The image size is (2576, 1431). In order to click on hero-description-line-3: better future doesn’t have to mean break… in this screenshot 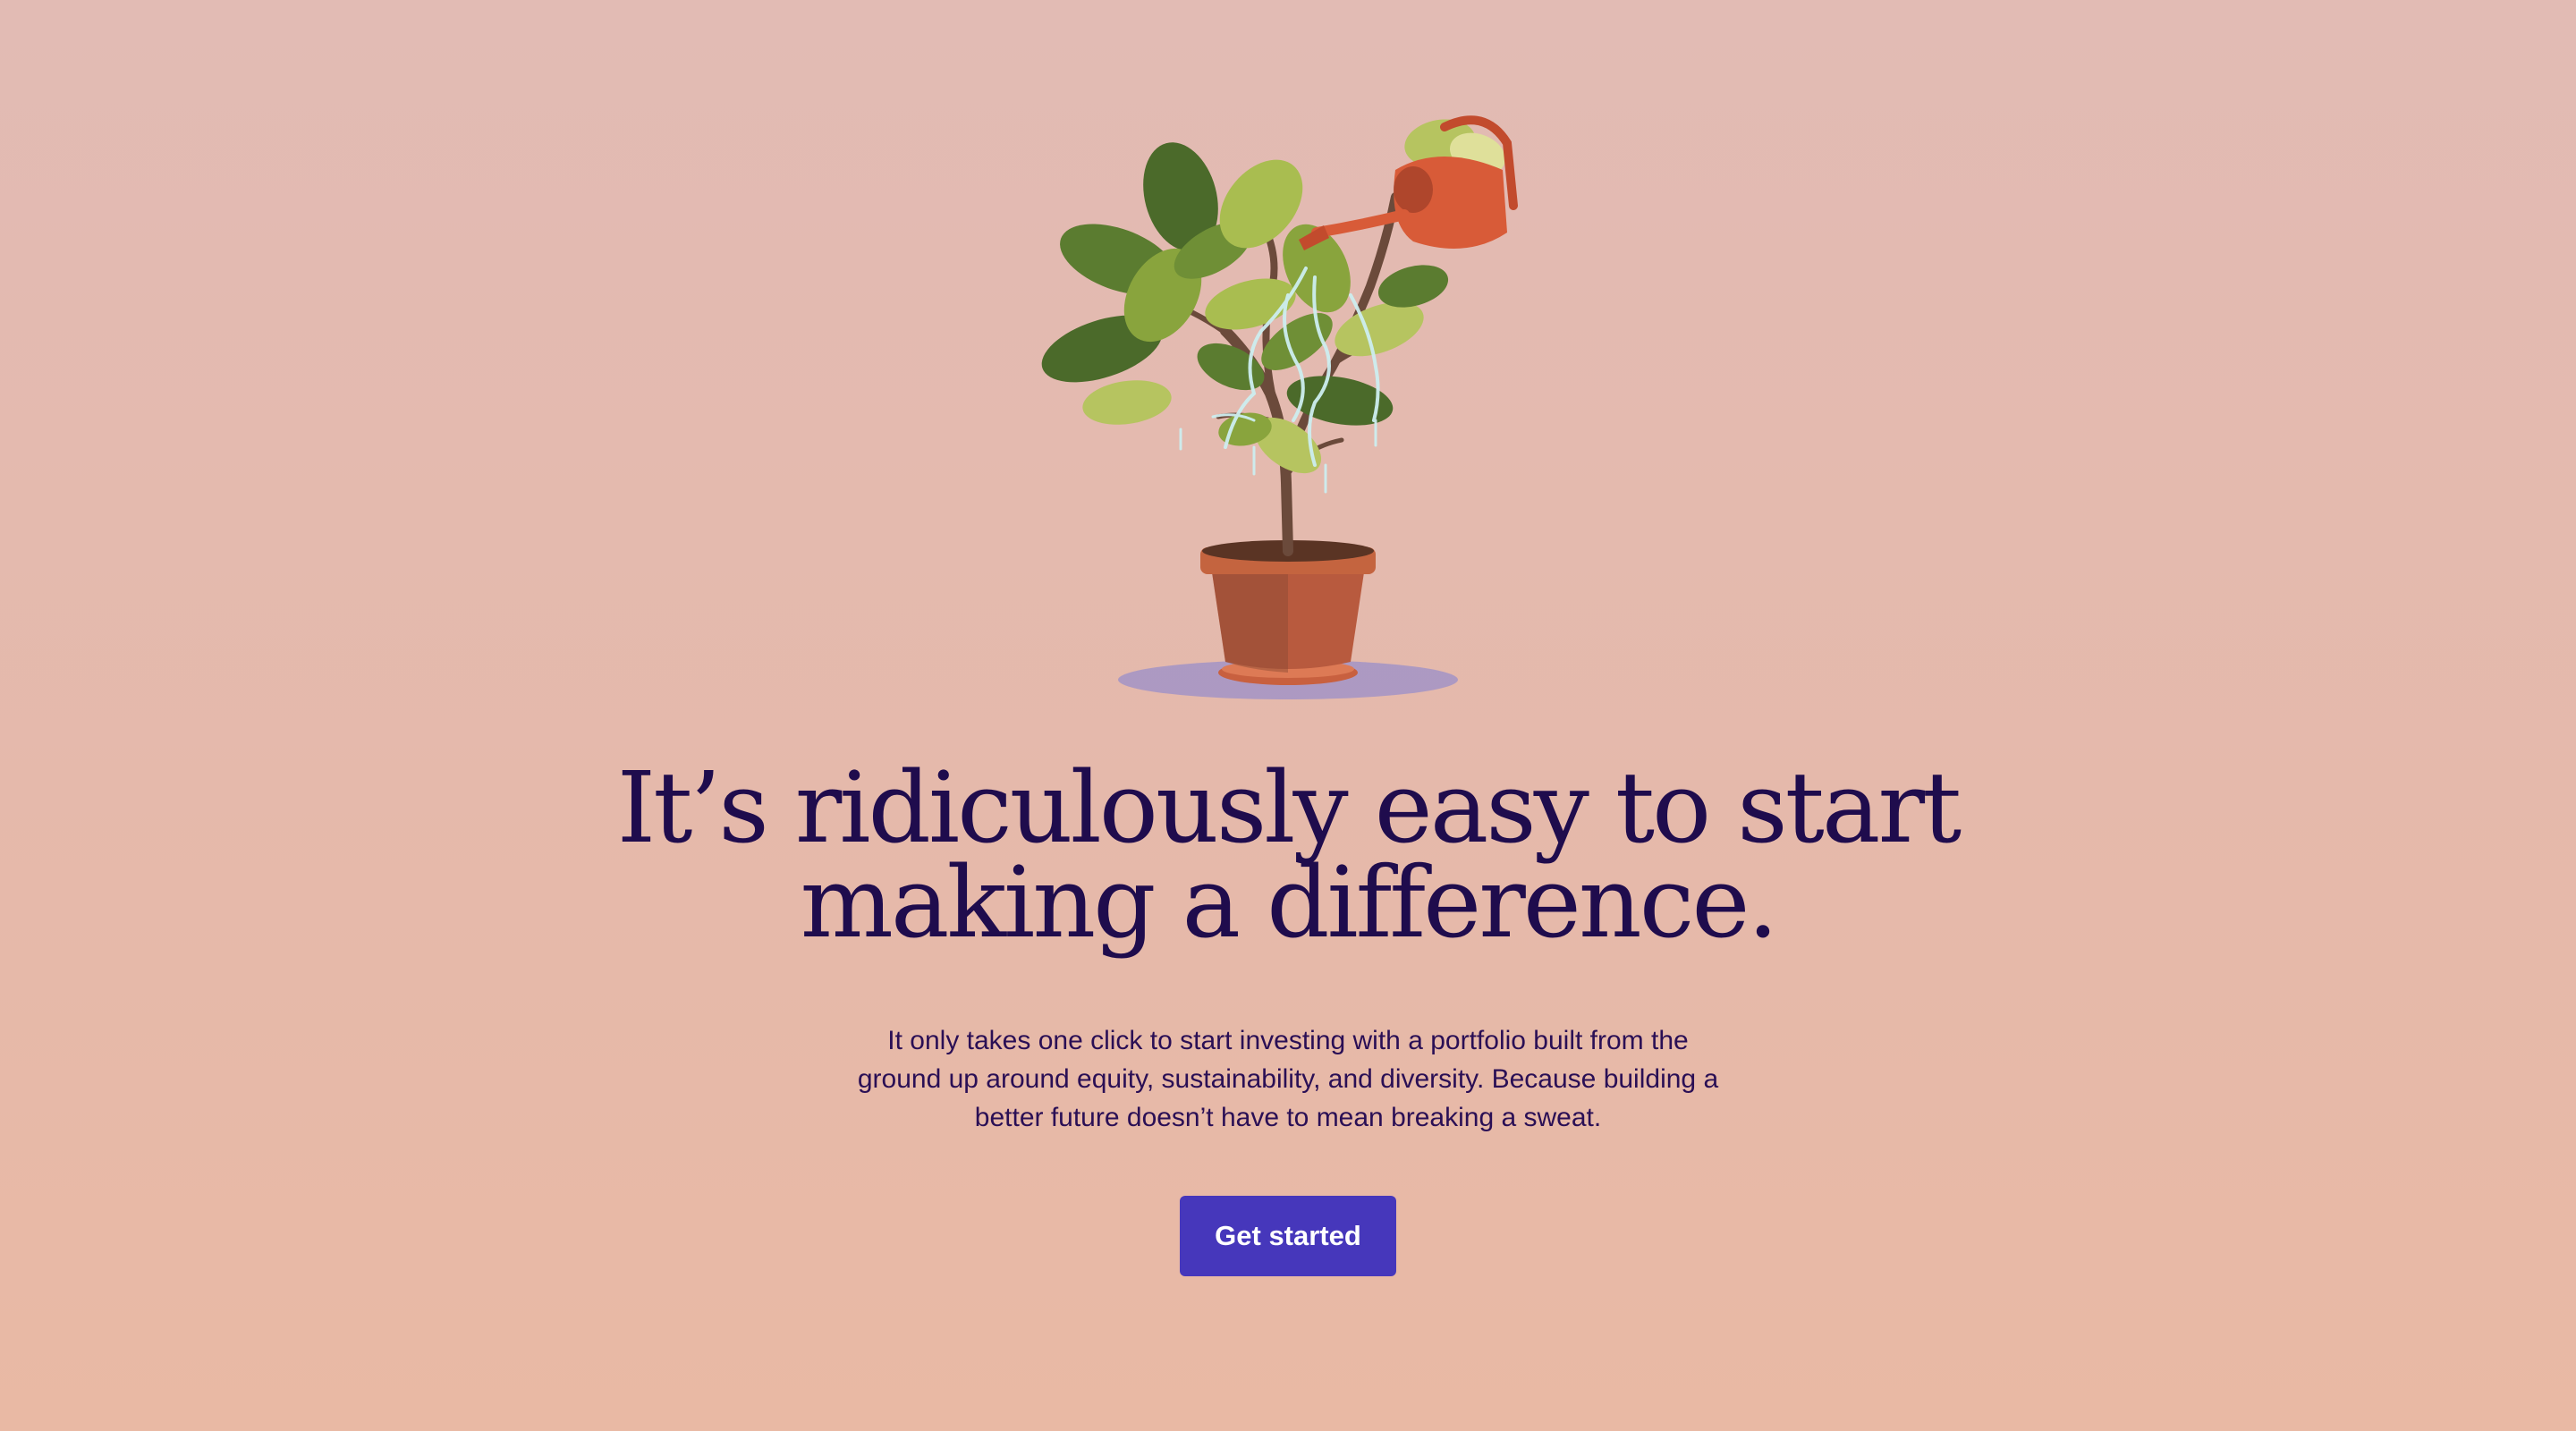, I will do `click(1288, 1118)`.